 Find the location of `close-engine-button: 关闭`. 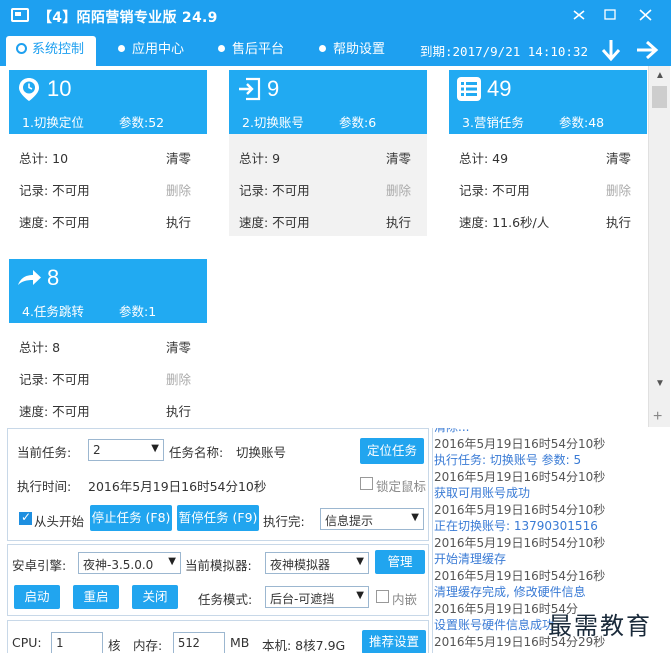

close-engine-button: 关闭 is located at coordinates (155, 597).